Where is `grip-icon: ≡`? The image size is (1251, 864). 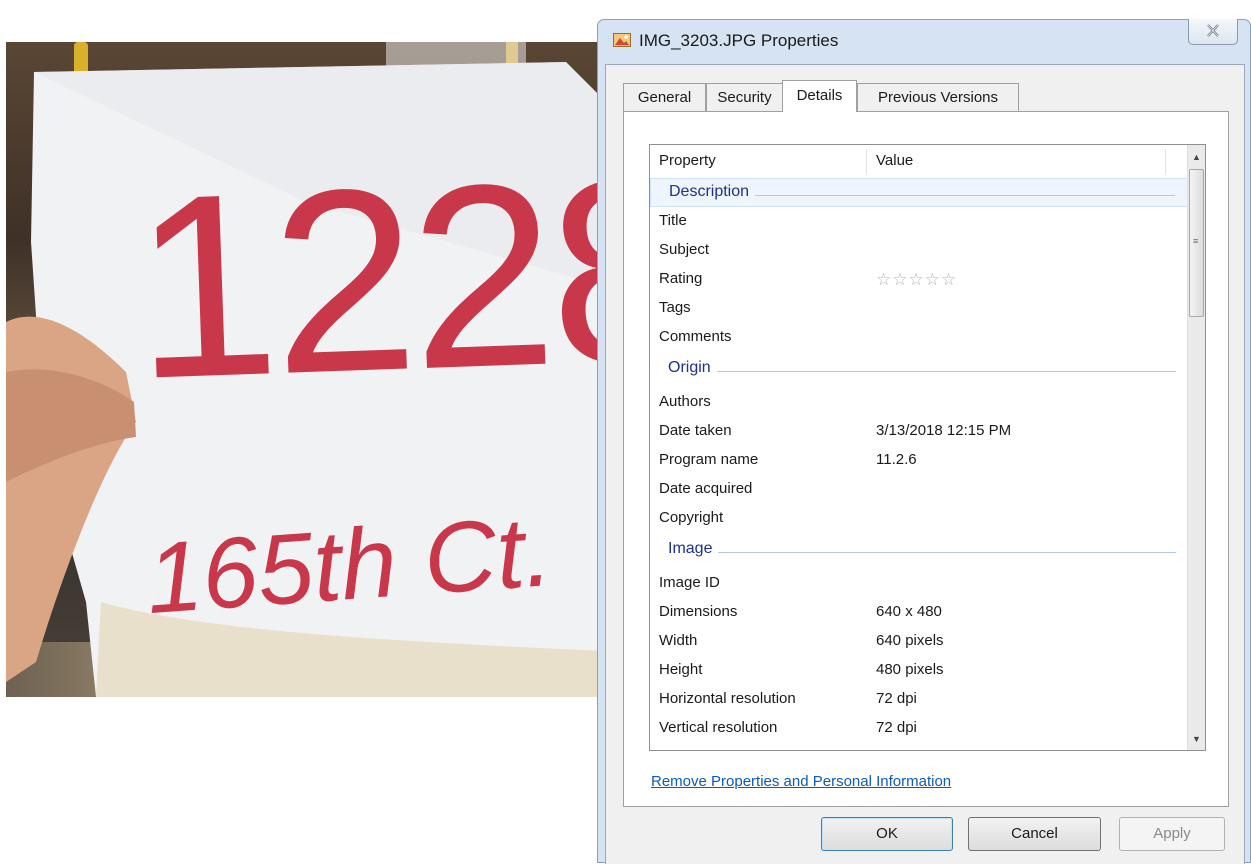 grip-icon: ≡ is located at coordinates (1196, 241).